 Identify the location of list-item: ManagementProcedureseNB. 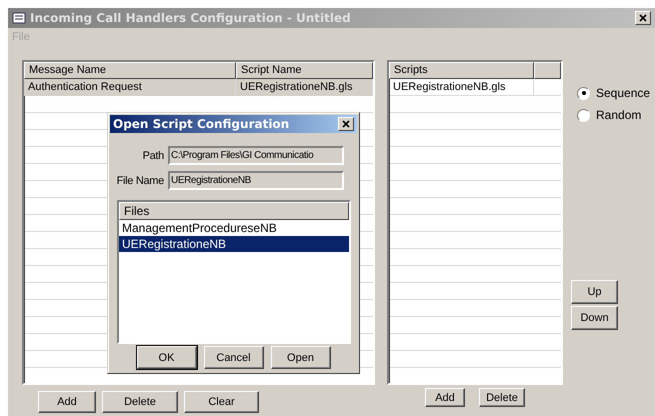
(234, 228).